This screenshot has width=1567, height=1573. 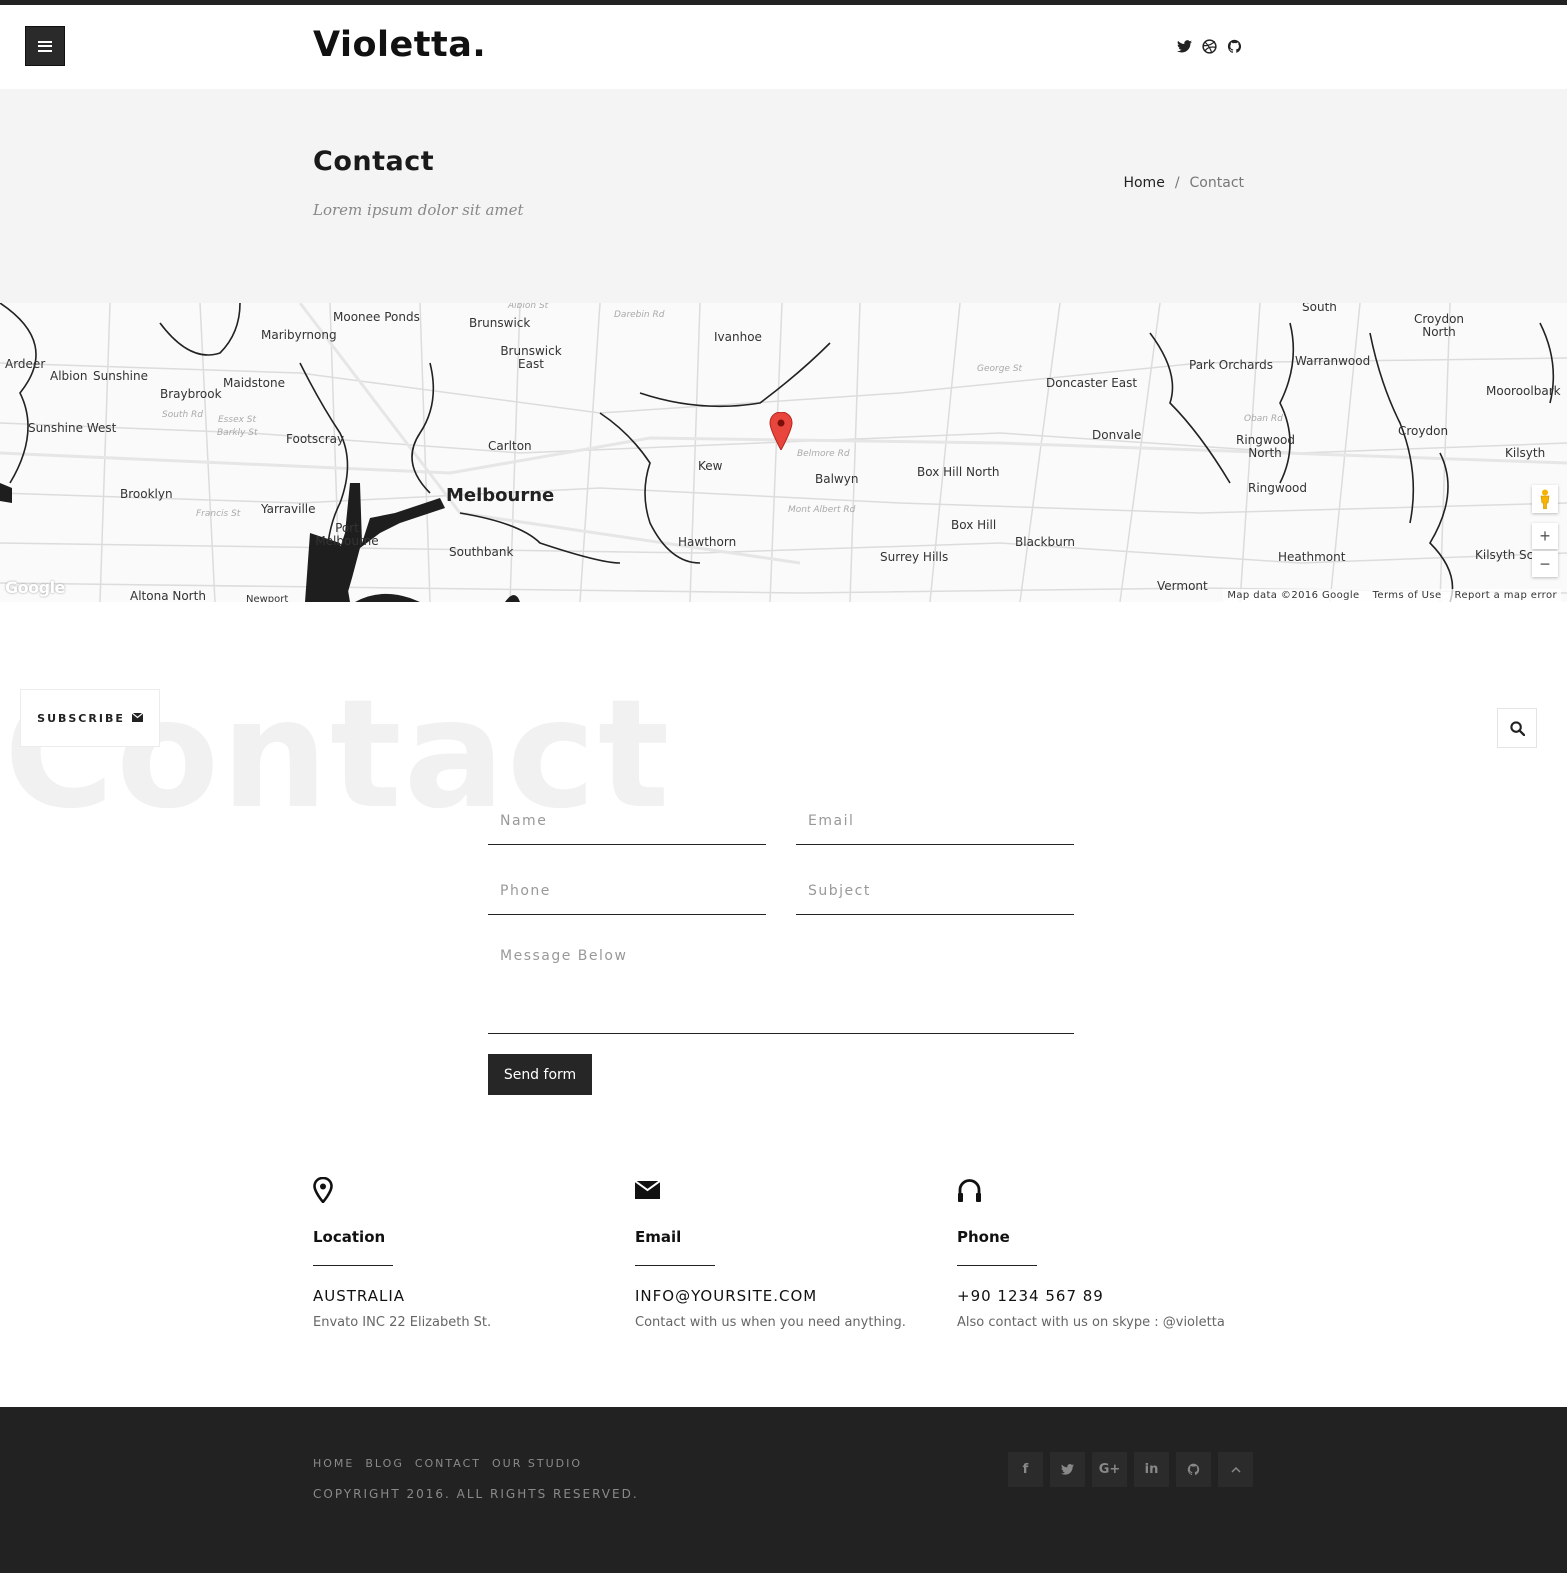 I want to click on map-road-label: Barkly St, so click(x=237, y=433).